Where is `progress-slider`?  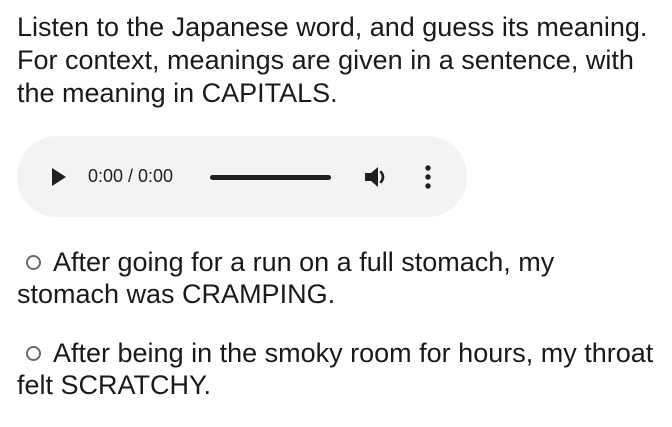
progress-slider is located at coordinates (270, 177).